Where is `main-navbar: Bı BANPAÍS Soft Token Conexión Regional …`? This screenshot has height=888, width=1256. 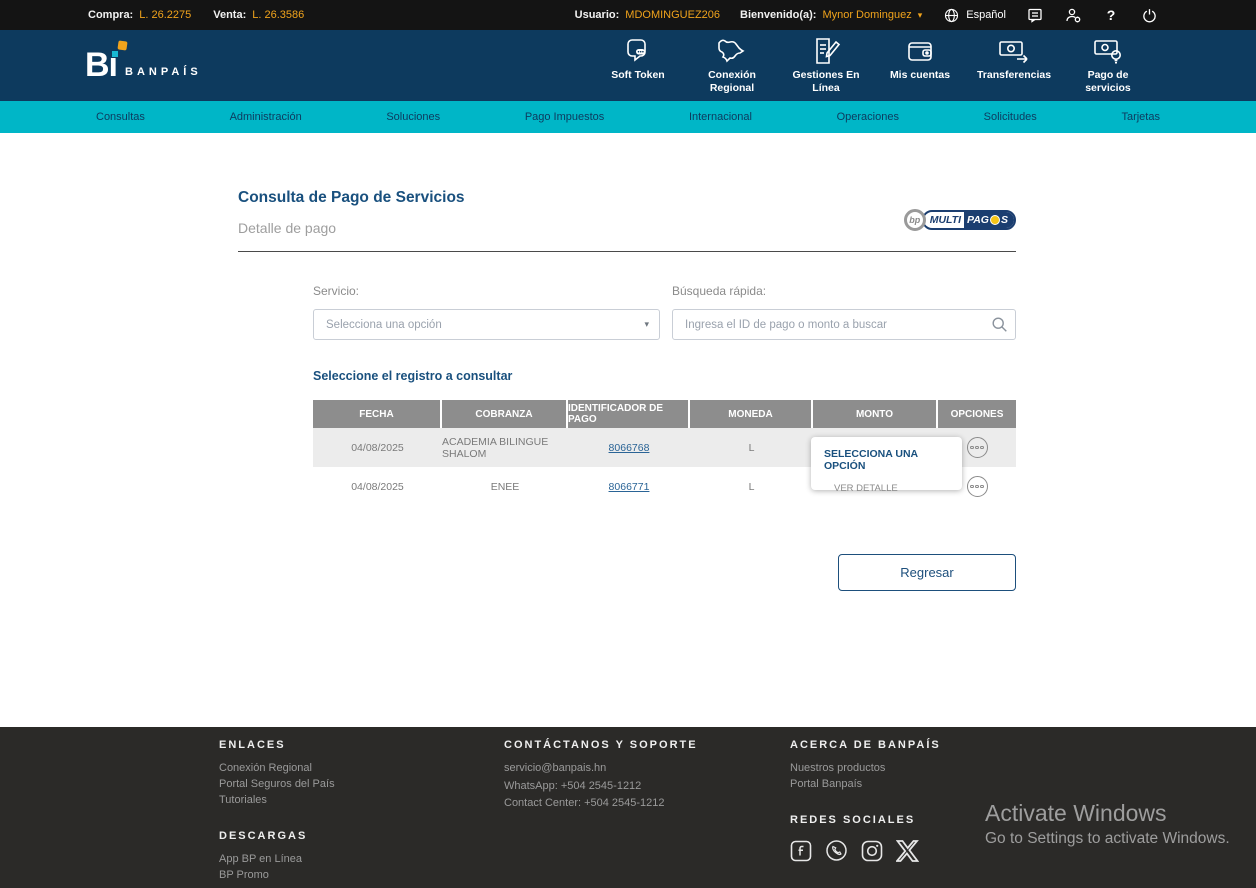 main-navbar: Bı BANPAÍS Soft Token Conexión Regional … is located at coordinates (628, 65).